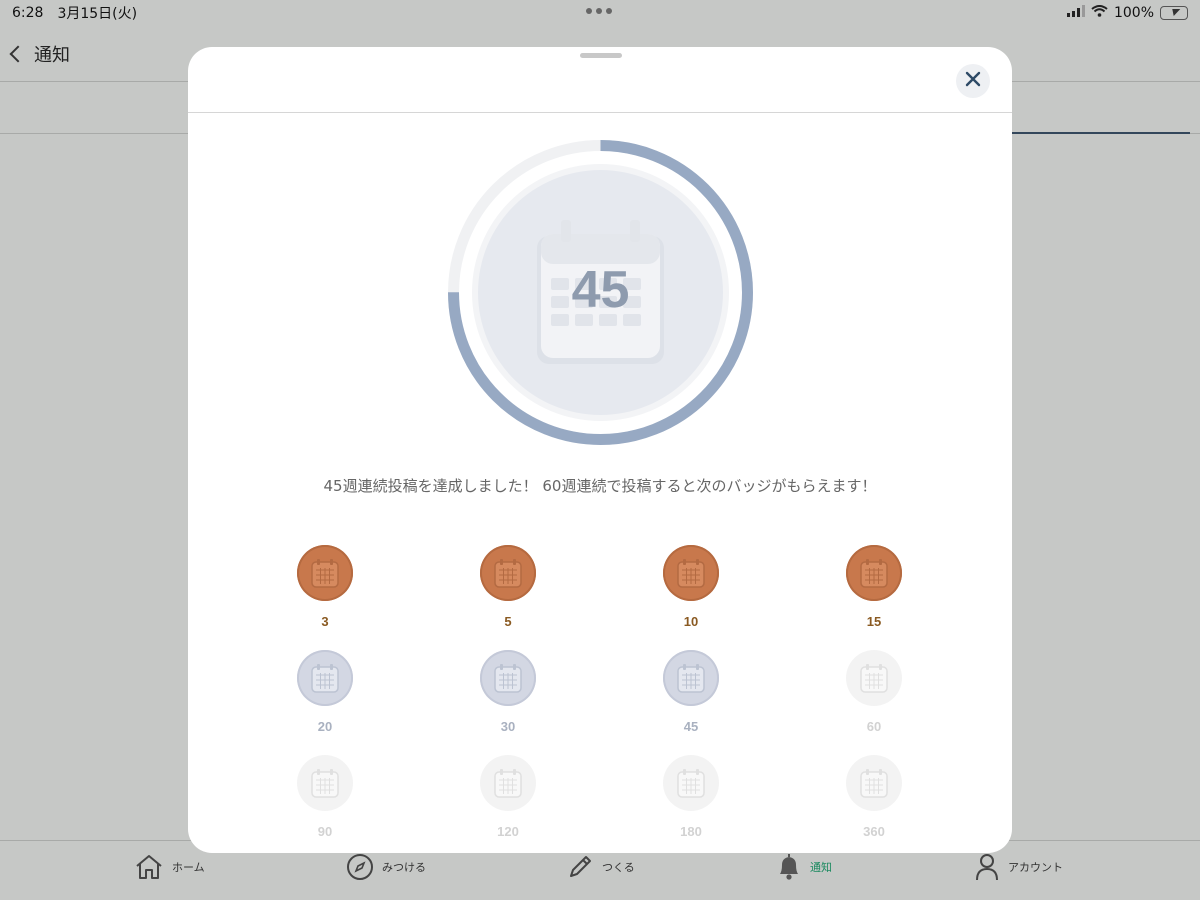  What do you see at coordinates (325, 726) in the screenshot?
I see `badge-label: 20` at bounding box center [325, 726].